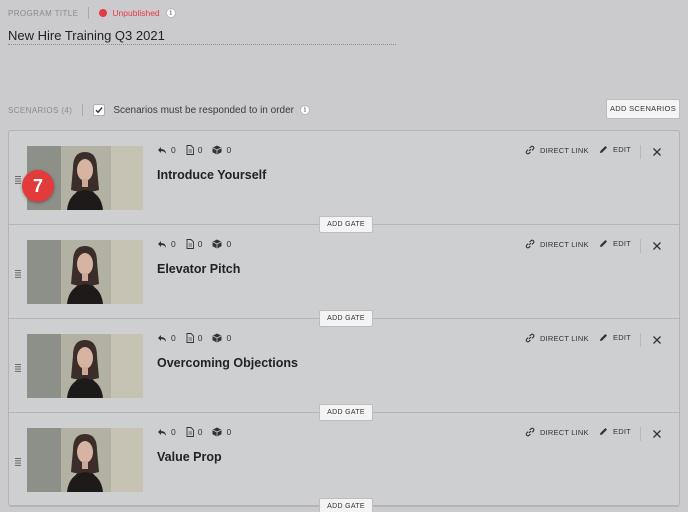 This screenshot has width=688, height=512. I want to click on scenarios-count-label: SCENARIOS (4), so click(40, 110).